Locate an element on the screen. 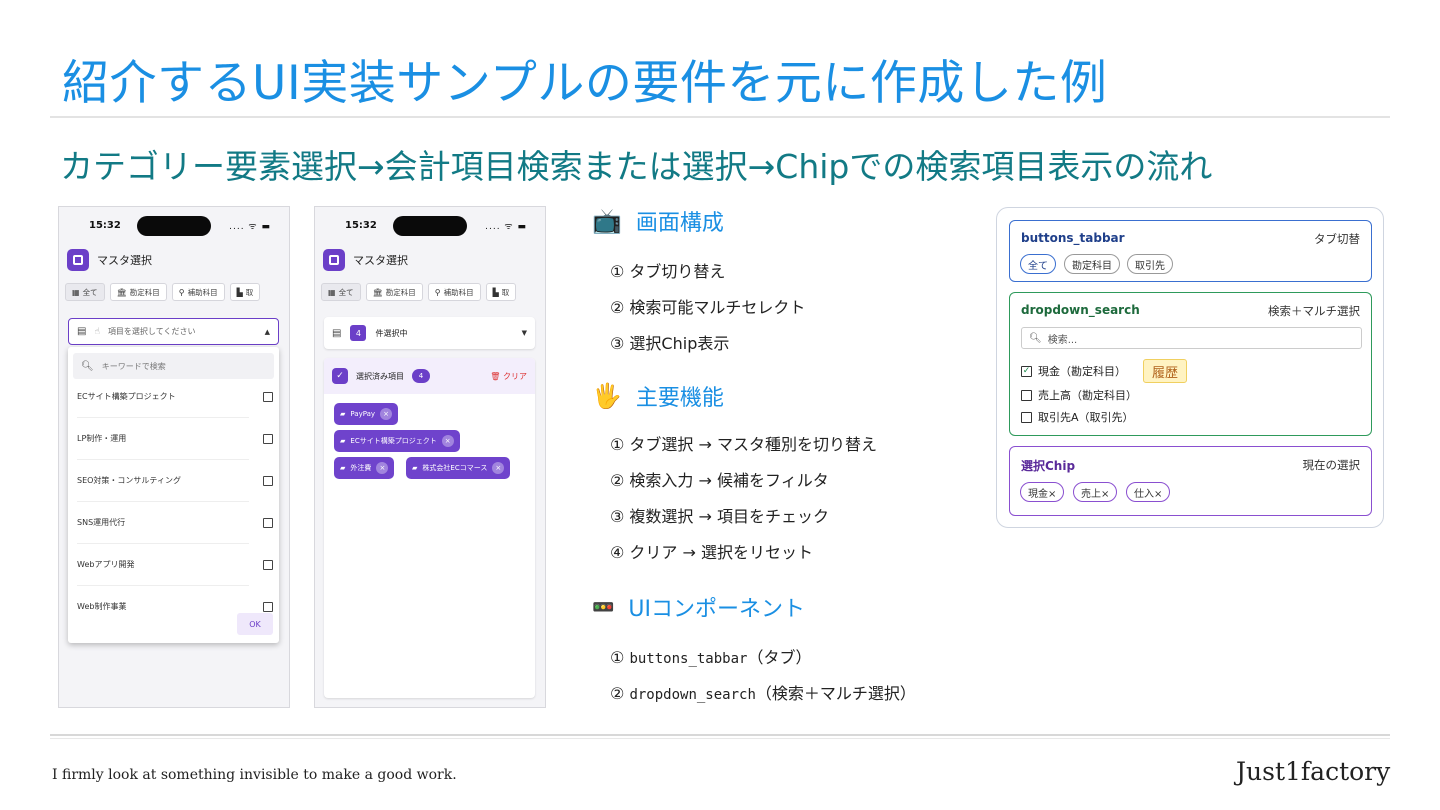 The image size is (1440, 810). chip-label: 株式会社ECコマース is located at coordinates (455, 468).